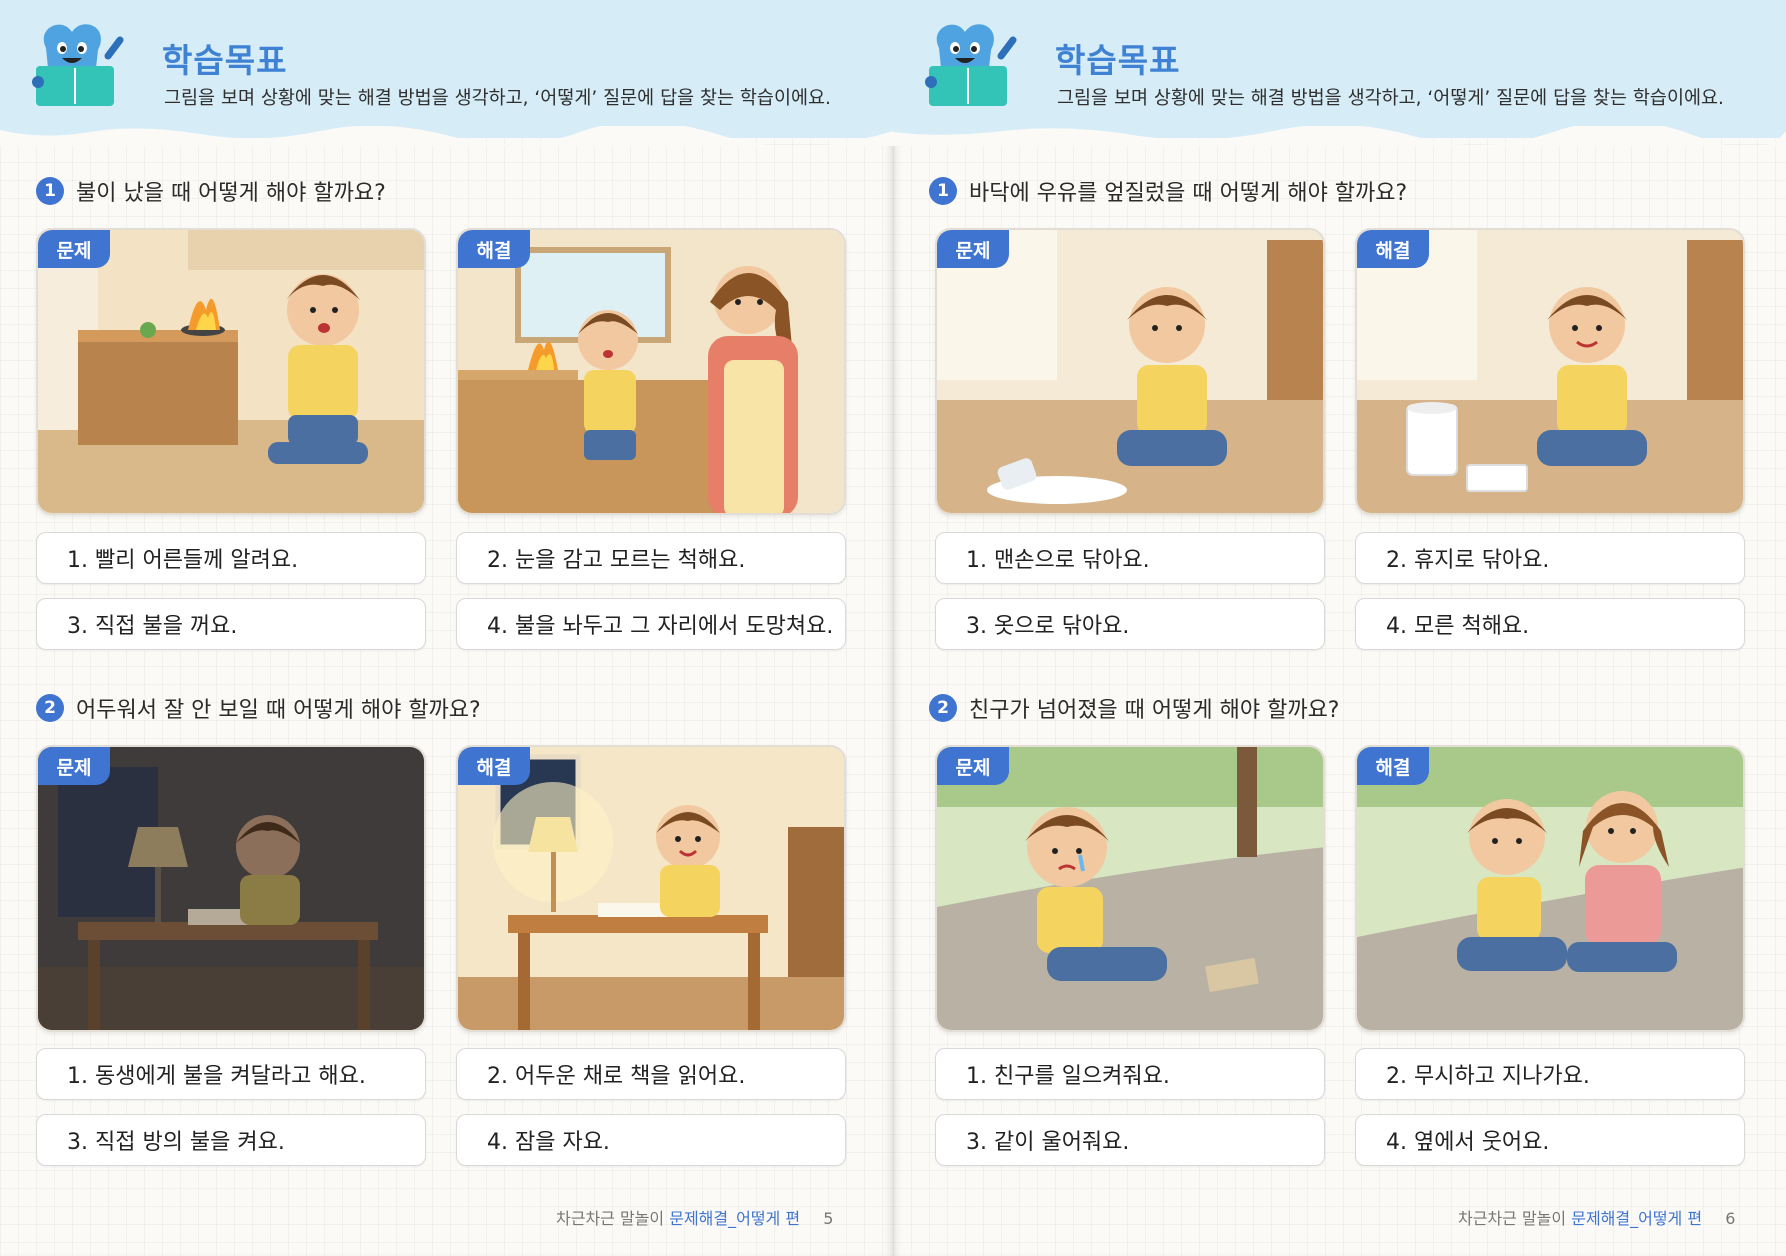 Image resolution: width=1786 pixels, height=1256 pixels. What do you see at coordinates (1130, 558) in the screenshot?
I see `answer-option-1: 1. 맨손으로 닦아요.` at bounding box center [1130, 558].